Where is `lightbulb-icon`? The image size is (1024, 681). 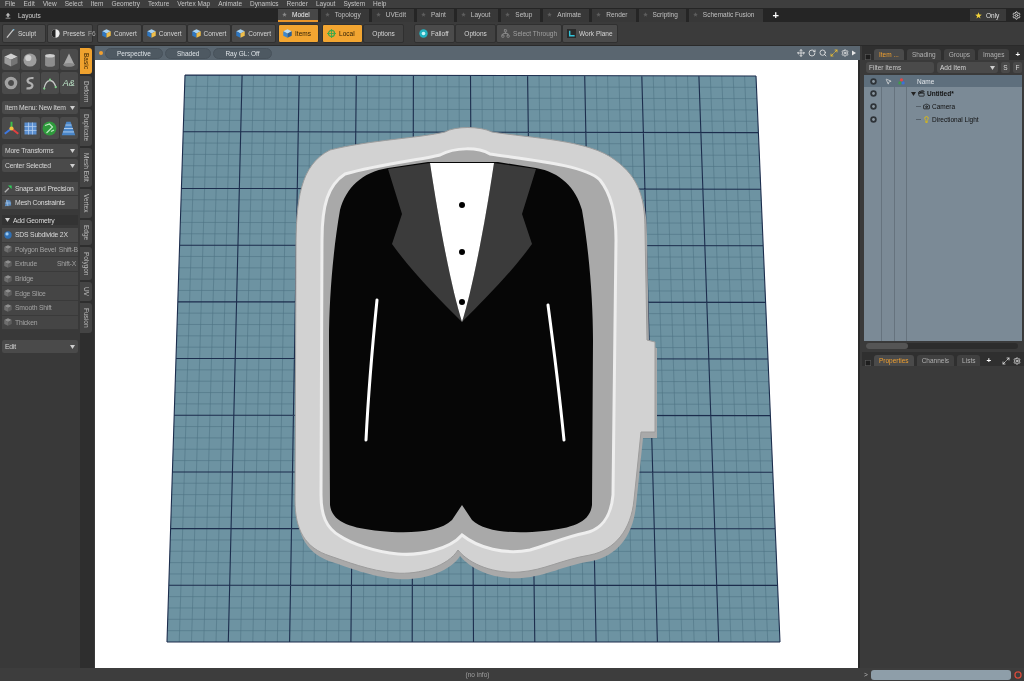
lightbulb-icon is located at coordinates (926, 119).